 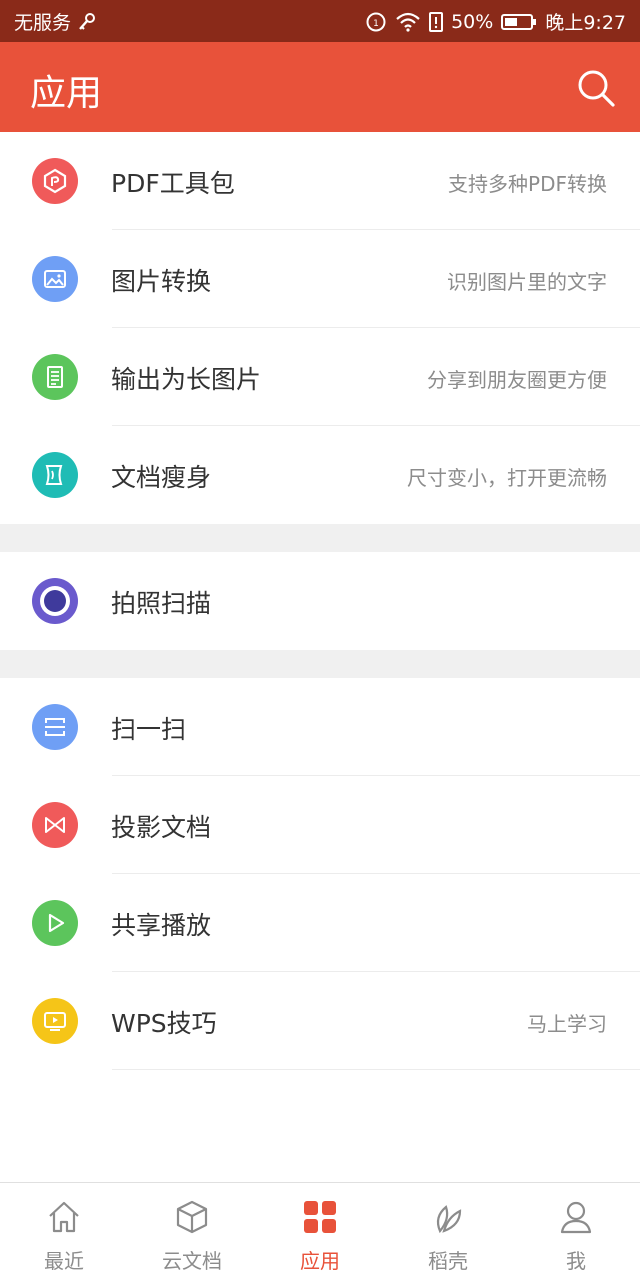 I want to click on item-label: 共享播放, so click(x=161, y=925).